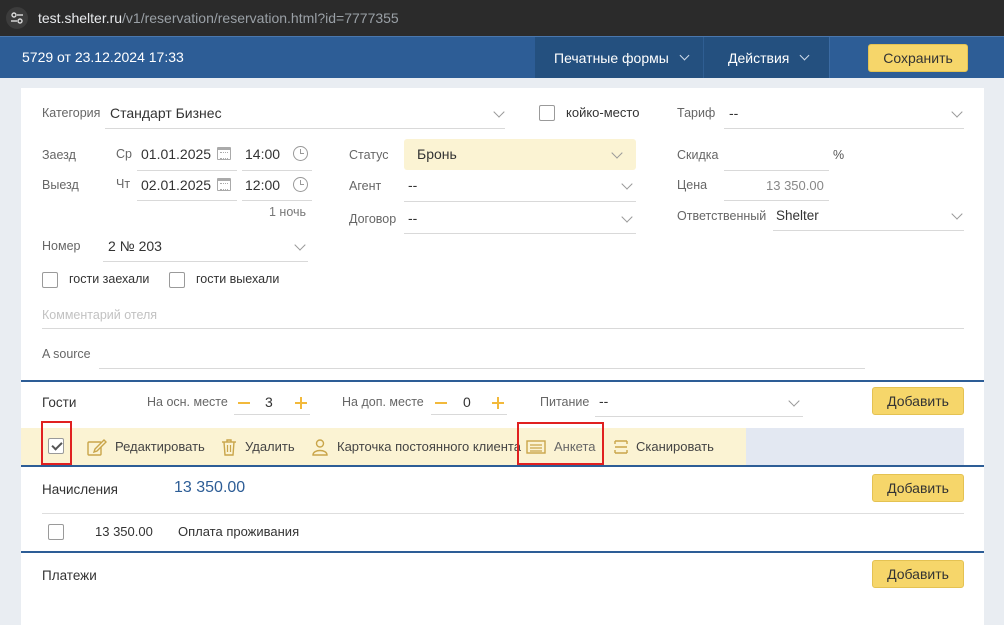 Image resolution: width=1004 pixels, height=625 pixels. Describe the element at coordinates (176, 154) in the screenshot. I see `checkin-date-input: 01.01.2025` at that location.